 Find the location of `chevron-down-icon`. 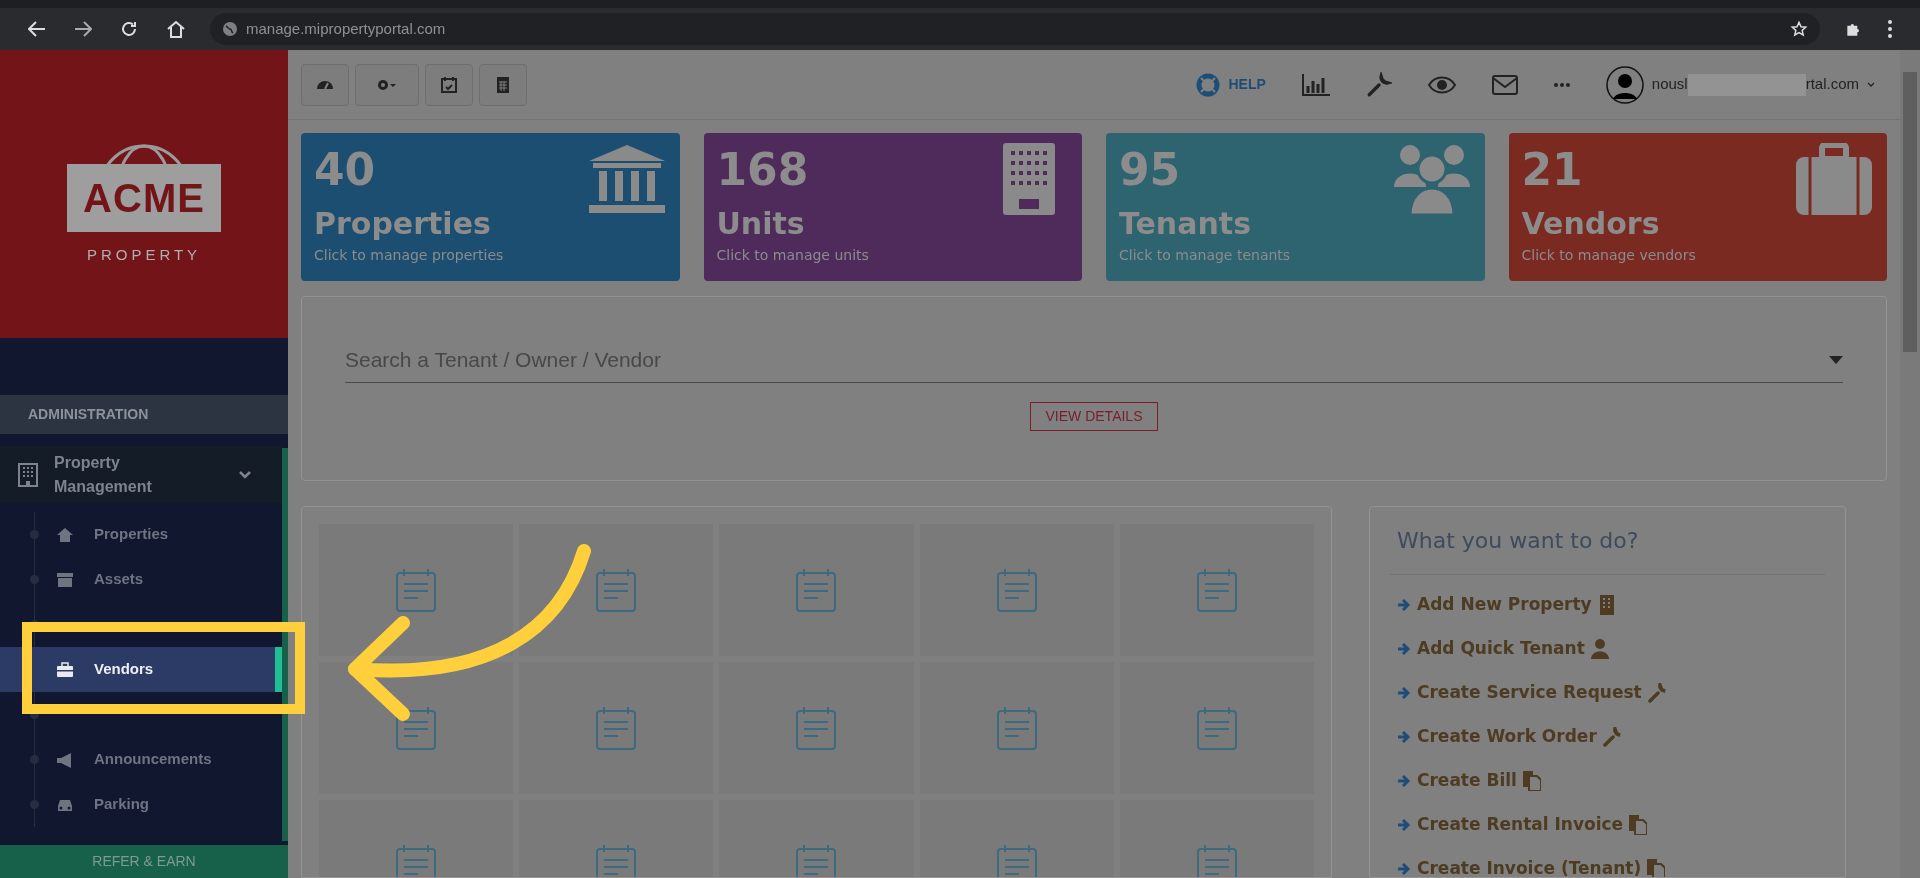

chevron-down-icon is located at coordinates (245, 474).